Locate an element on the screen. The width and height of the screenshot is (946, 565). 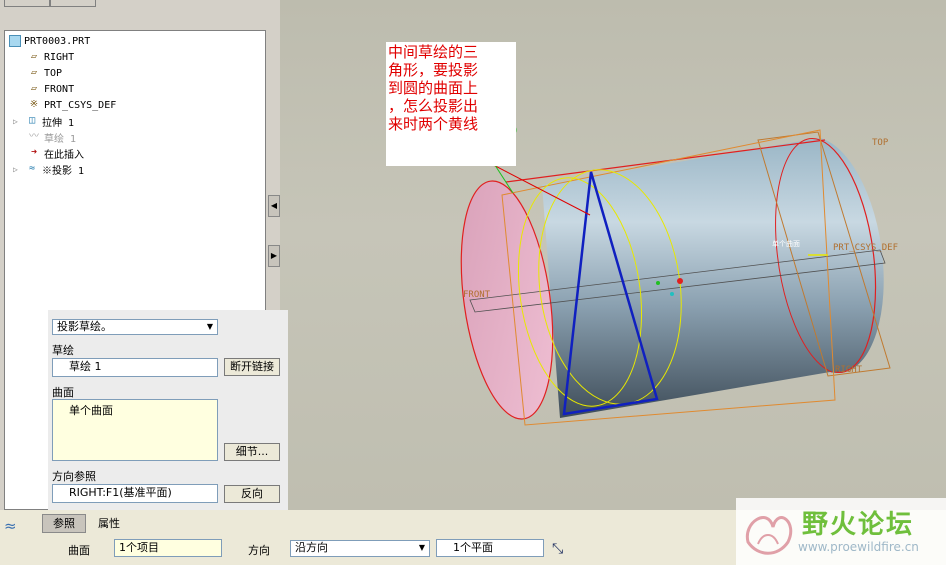
annotation-note: 中间草绘的三 角形，要投影 到圆的曲面上 ，怎么投影出 来时两个黄线 is located at coordinates (451, 104).